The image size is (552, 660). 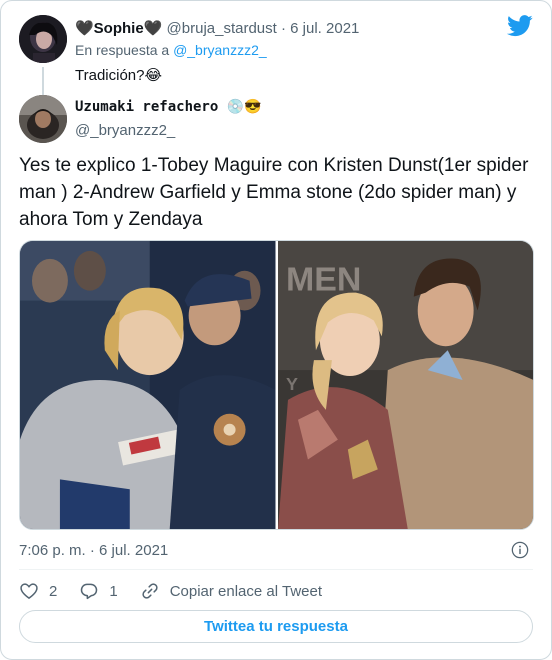 What do you see at coordinates (119, 75) in the screenshot?
I see `parent-tweet-text: Tradición?😂` at bounding box center [119, 75].